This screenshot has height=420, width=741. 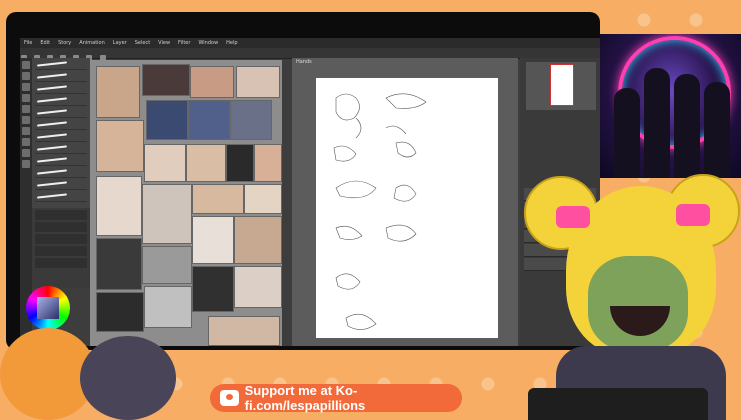 What do you see at coordinates (61, 227) in the screenshot?
I see `opacity-slider` at bounding box center [61, 227].